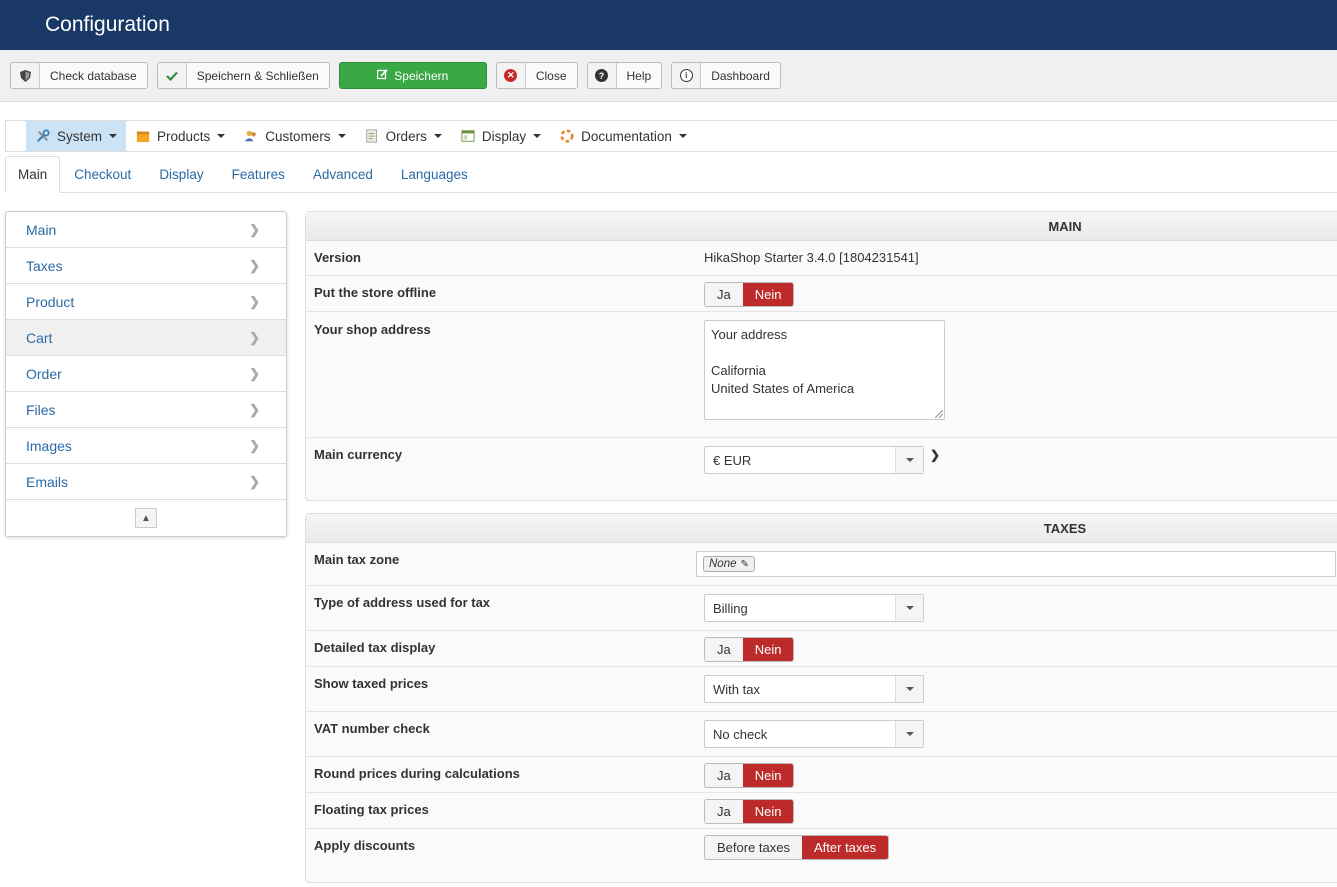 The width and height of the screenshot is (1337, 887). I want to click on sidebar-item-taxes: Taxes ❯, so click(146, 266).